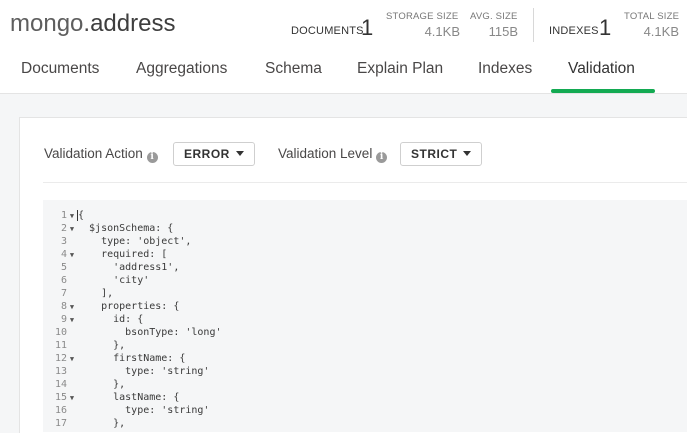  Describe the element at coordinates (60, 371) in the screenshot. I see `line-number: 13` at that location.